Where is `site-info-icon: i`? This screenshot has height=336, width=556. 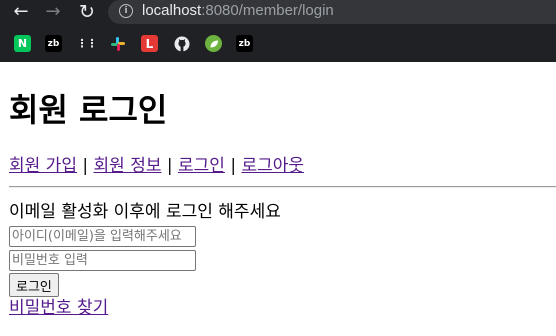
site-info-icon: i is located at coordinates (126, 11).